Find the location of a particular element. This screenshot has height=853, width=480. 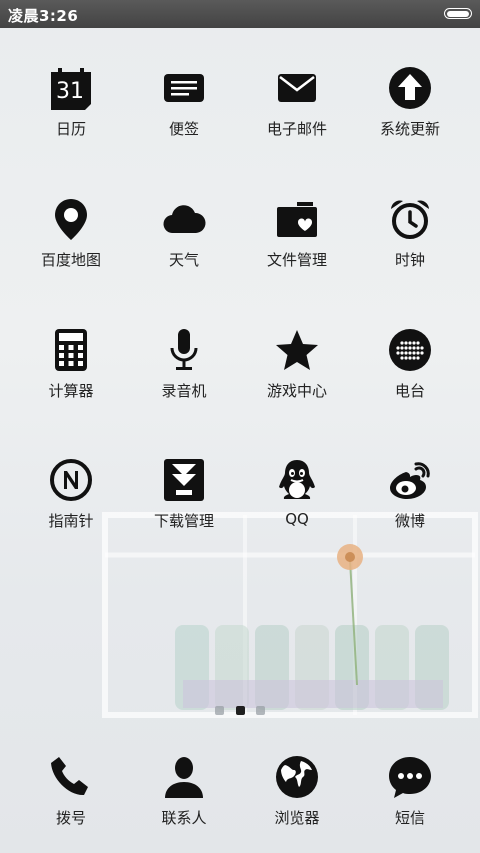

app-label: 录音机 is located at coordinates (184, 391).